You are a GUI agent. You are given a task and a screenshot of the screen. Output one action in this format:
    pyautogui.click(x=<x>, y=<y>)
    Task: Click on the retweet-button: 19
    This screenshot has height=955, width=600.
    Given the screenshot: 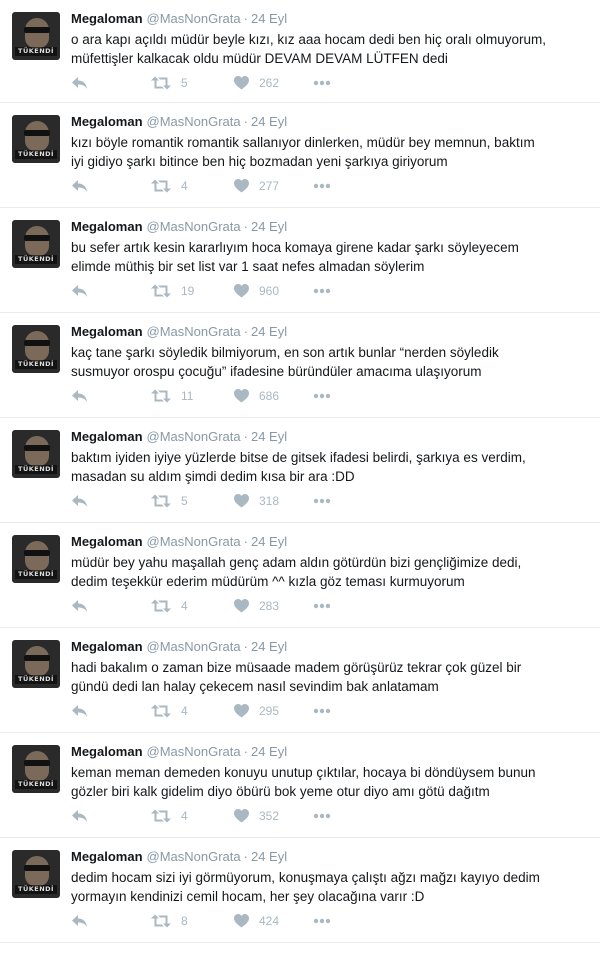 What is the action you would take?
    pyautogui.click(x=172, y=291)
    